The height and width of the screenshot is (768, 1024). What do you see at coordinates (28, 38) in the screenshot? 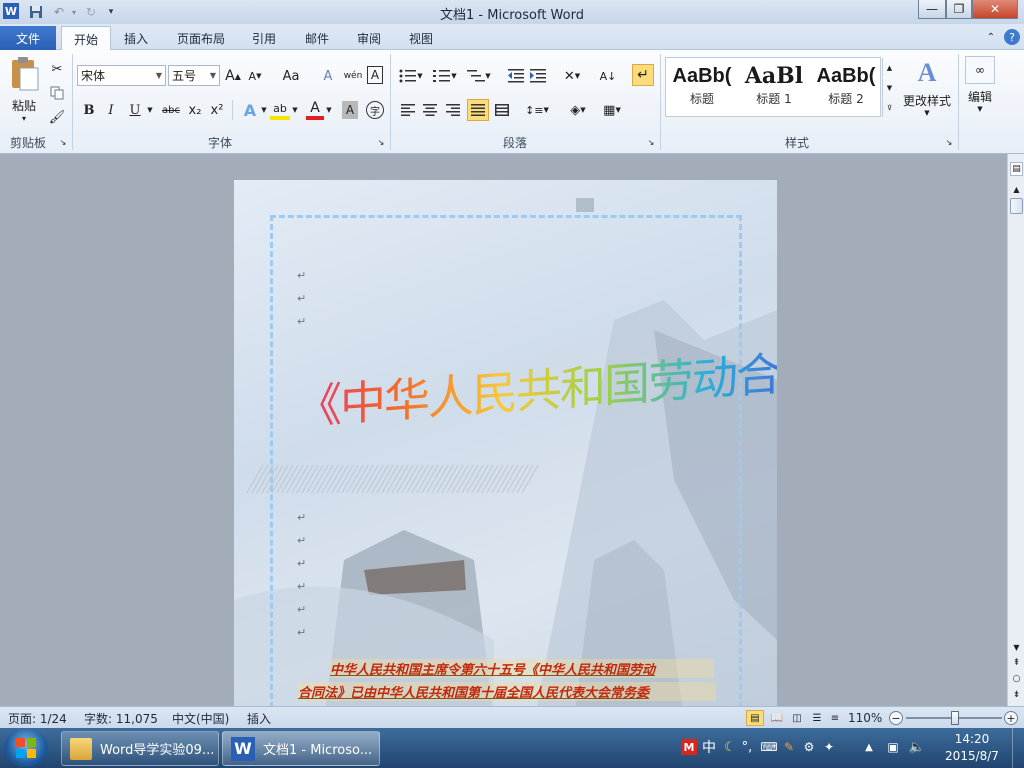
I see `tab-file: 文件` at bounding box center [28, 38].